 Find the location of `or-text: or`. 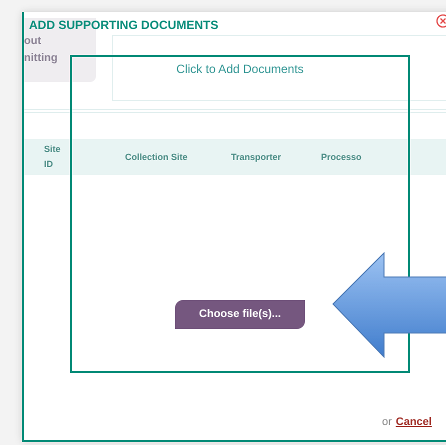

or-text: or is located at coordinates (387, 422).